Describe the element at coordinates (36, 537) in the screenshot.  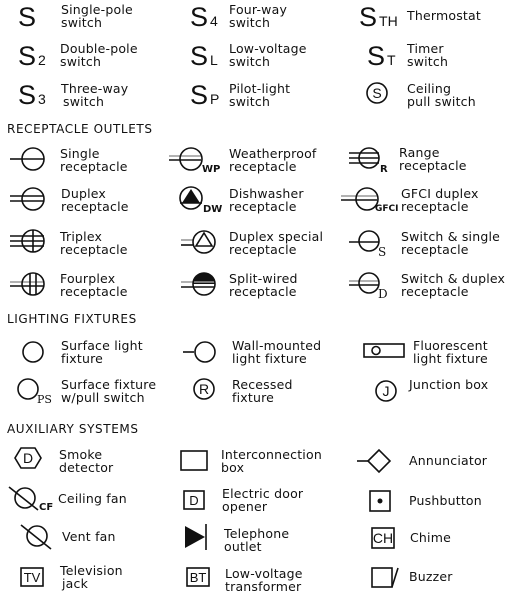
I see `vent-fan-icon` at that location.